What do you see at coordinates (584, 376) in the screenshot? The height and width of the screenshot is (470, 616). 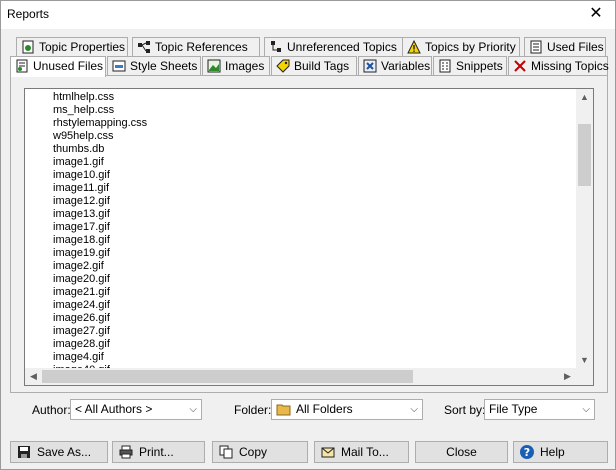 I see `scroll-corner` at bounding box center [584, 376].